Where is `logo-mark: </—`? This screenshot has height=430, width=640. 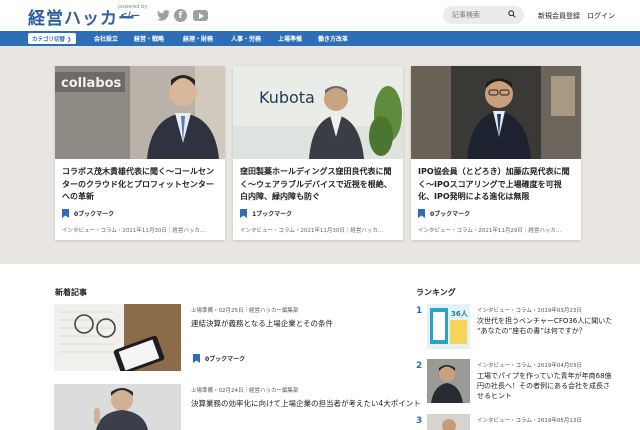 logo-mark: </— is located at coordinates (130, 16).